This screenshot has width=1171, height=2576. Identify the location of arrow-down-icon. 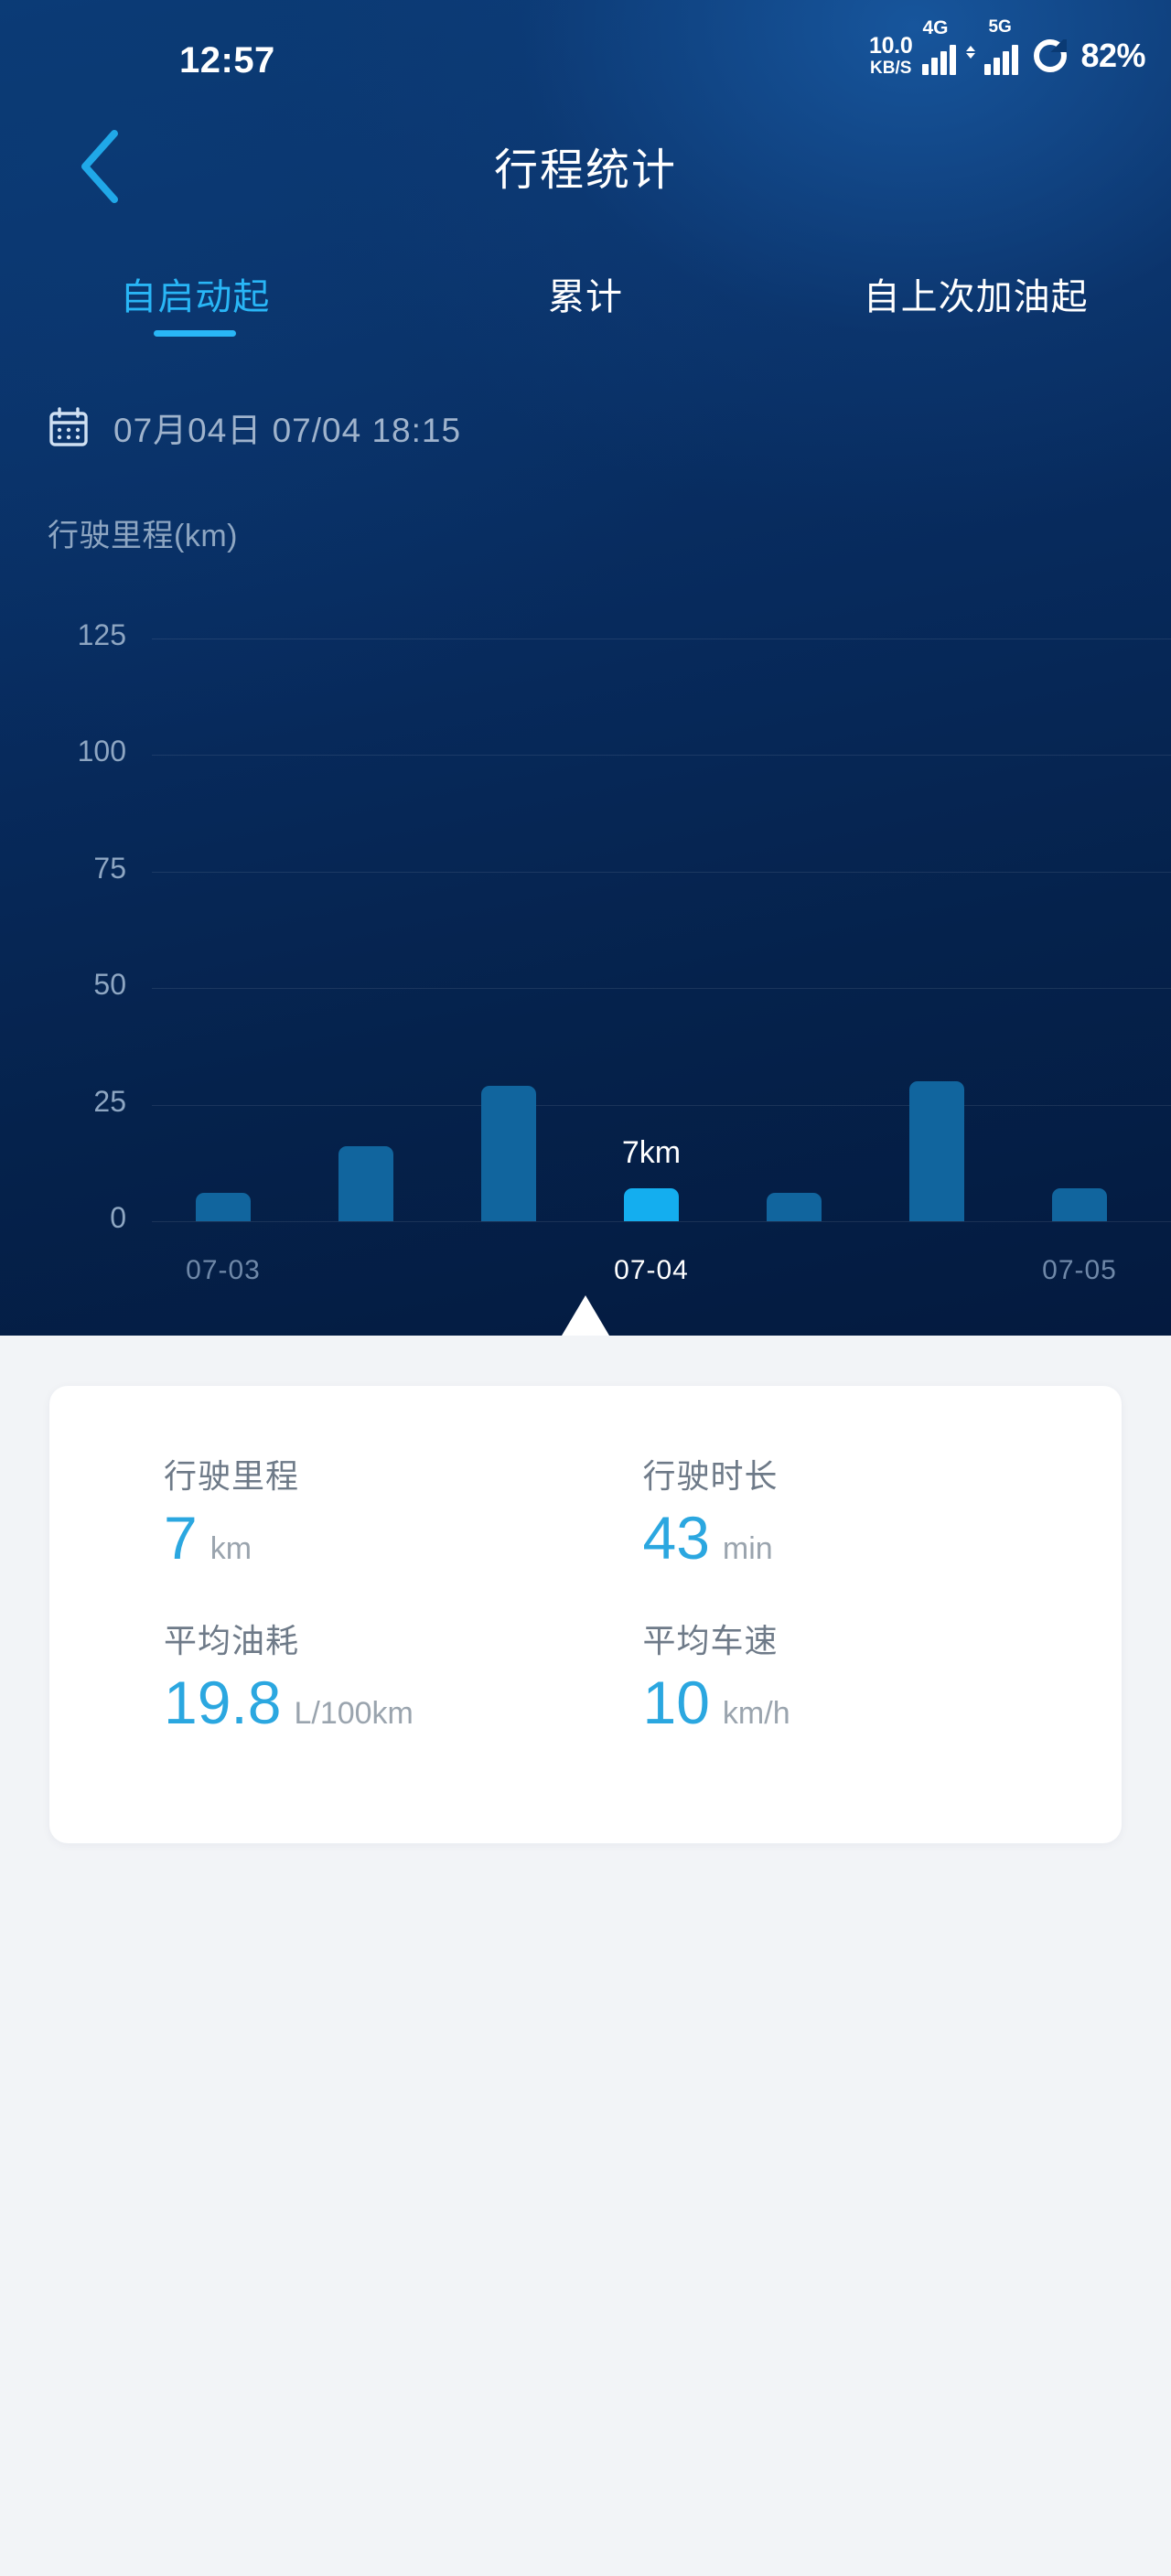
(971, 56).